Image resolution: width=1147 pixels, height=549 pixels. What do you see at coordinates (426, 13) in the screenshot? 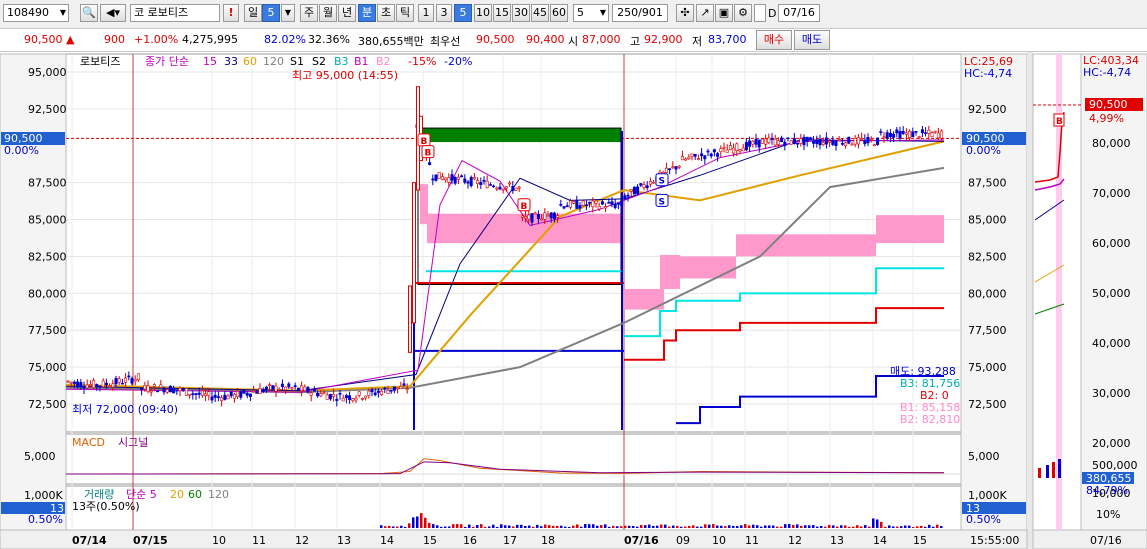
I see `minute-1-button: 1` at bounding box center [426, 13].